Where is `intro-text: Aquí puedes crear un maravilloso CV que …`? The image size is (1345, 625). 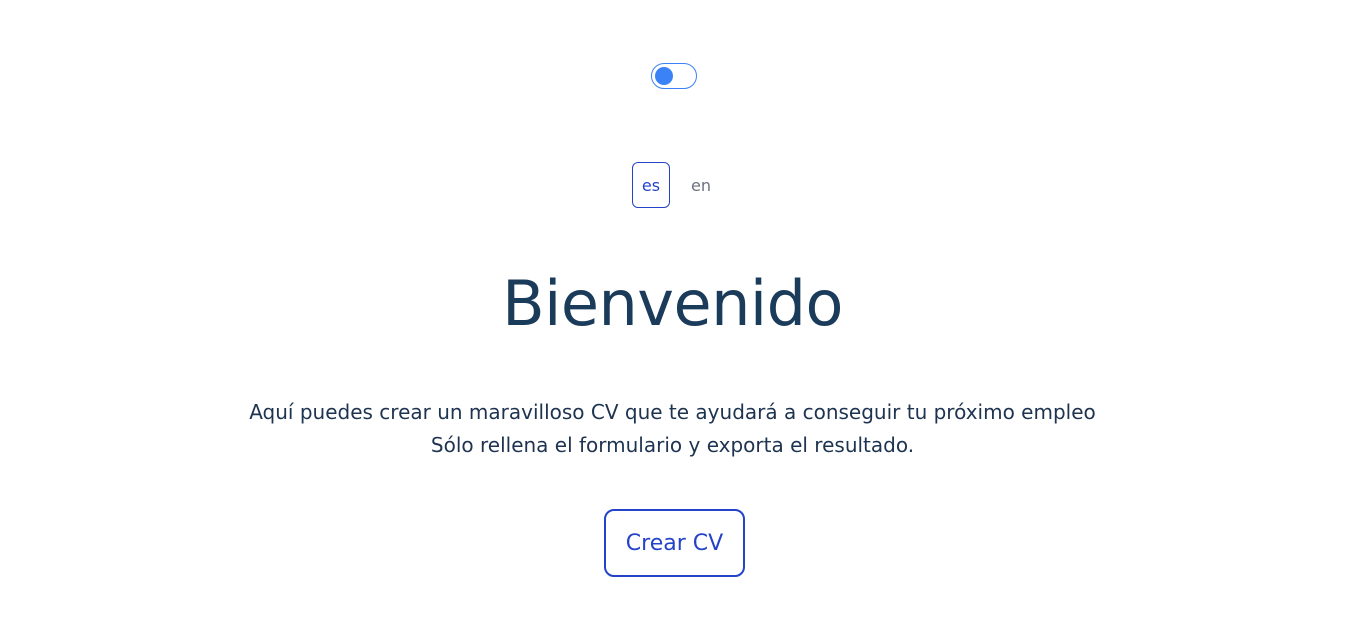
intro-text: Aquí puedes crear un maravilloso CV que … is located at coordinates (672, 429).